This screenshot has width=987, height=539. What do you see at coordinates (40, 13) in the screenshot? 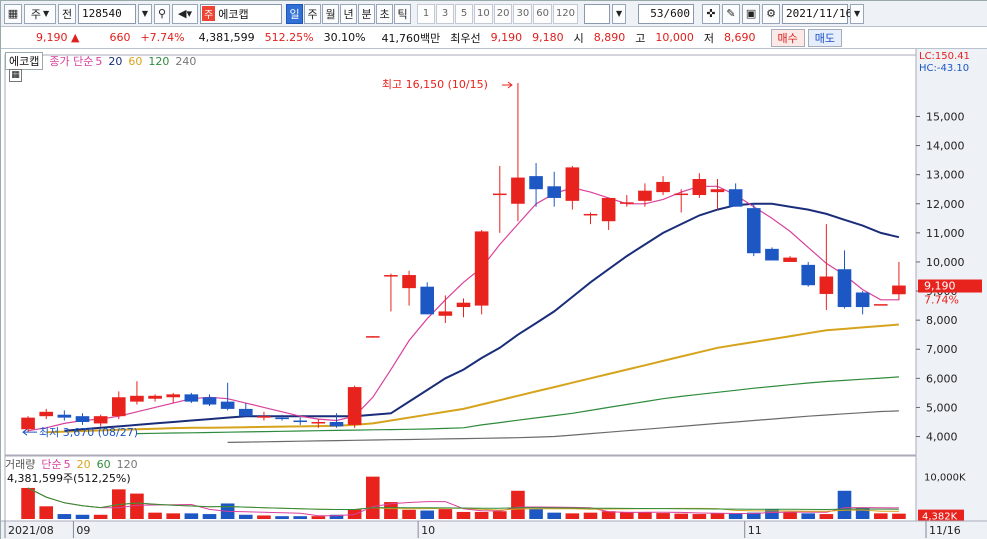
I see `market-select: 주 ▼` at bounding box center [40, 13].